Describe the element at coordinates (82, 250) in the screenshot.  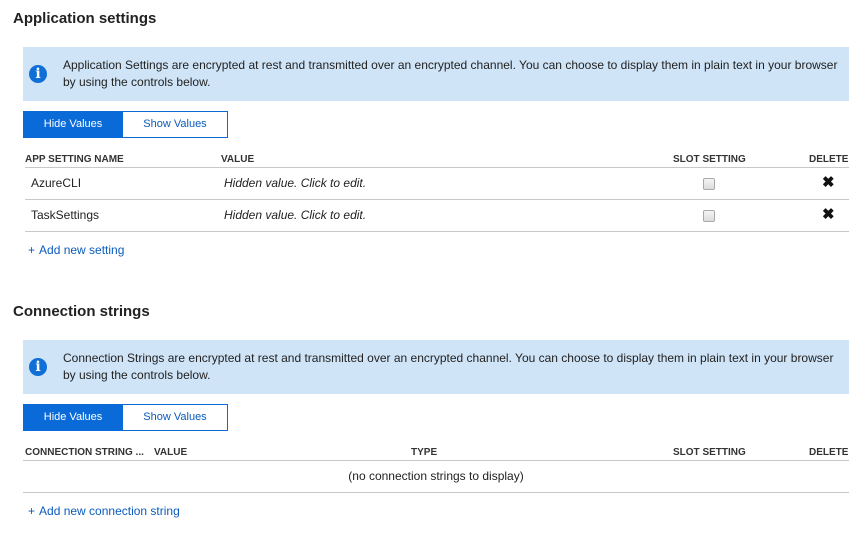
I see `add-new-setting-label: Add new setting` at that location.